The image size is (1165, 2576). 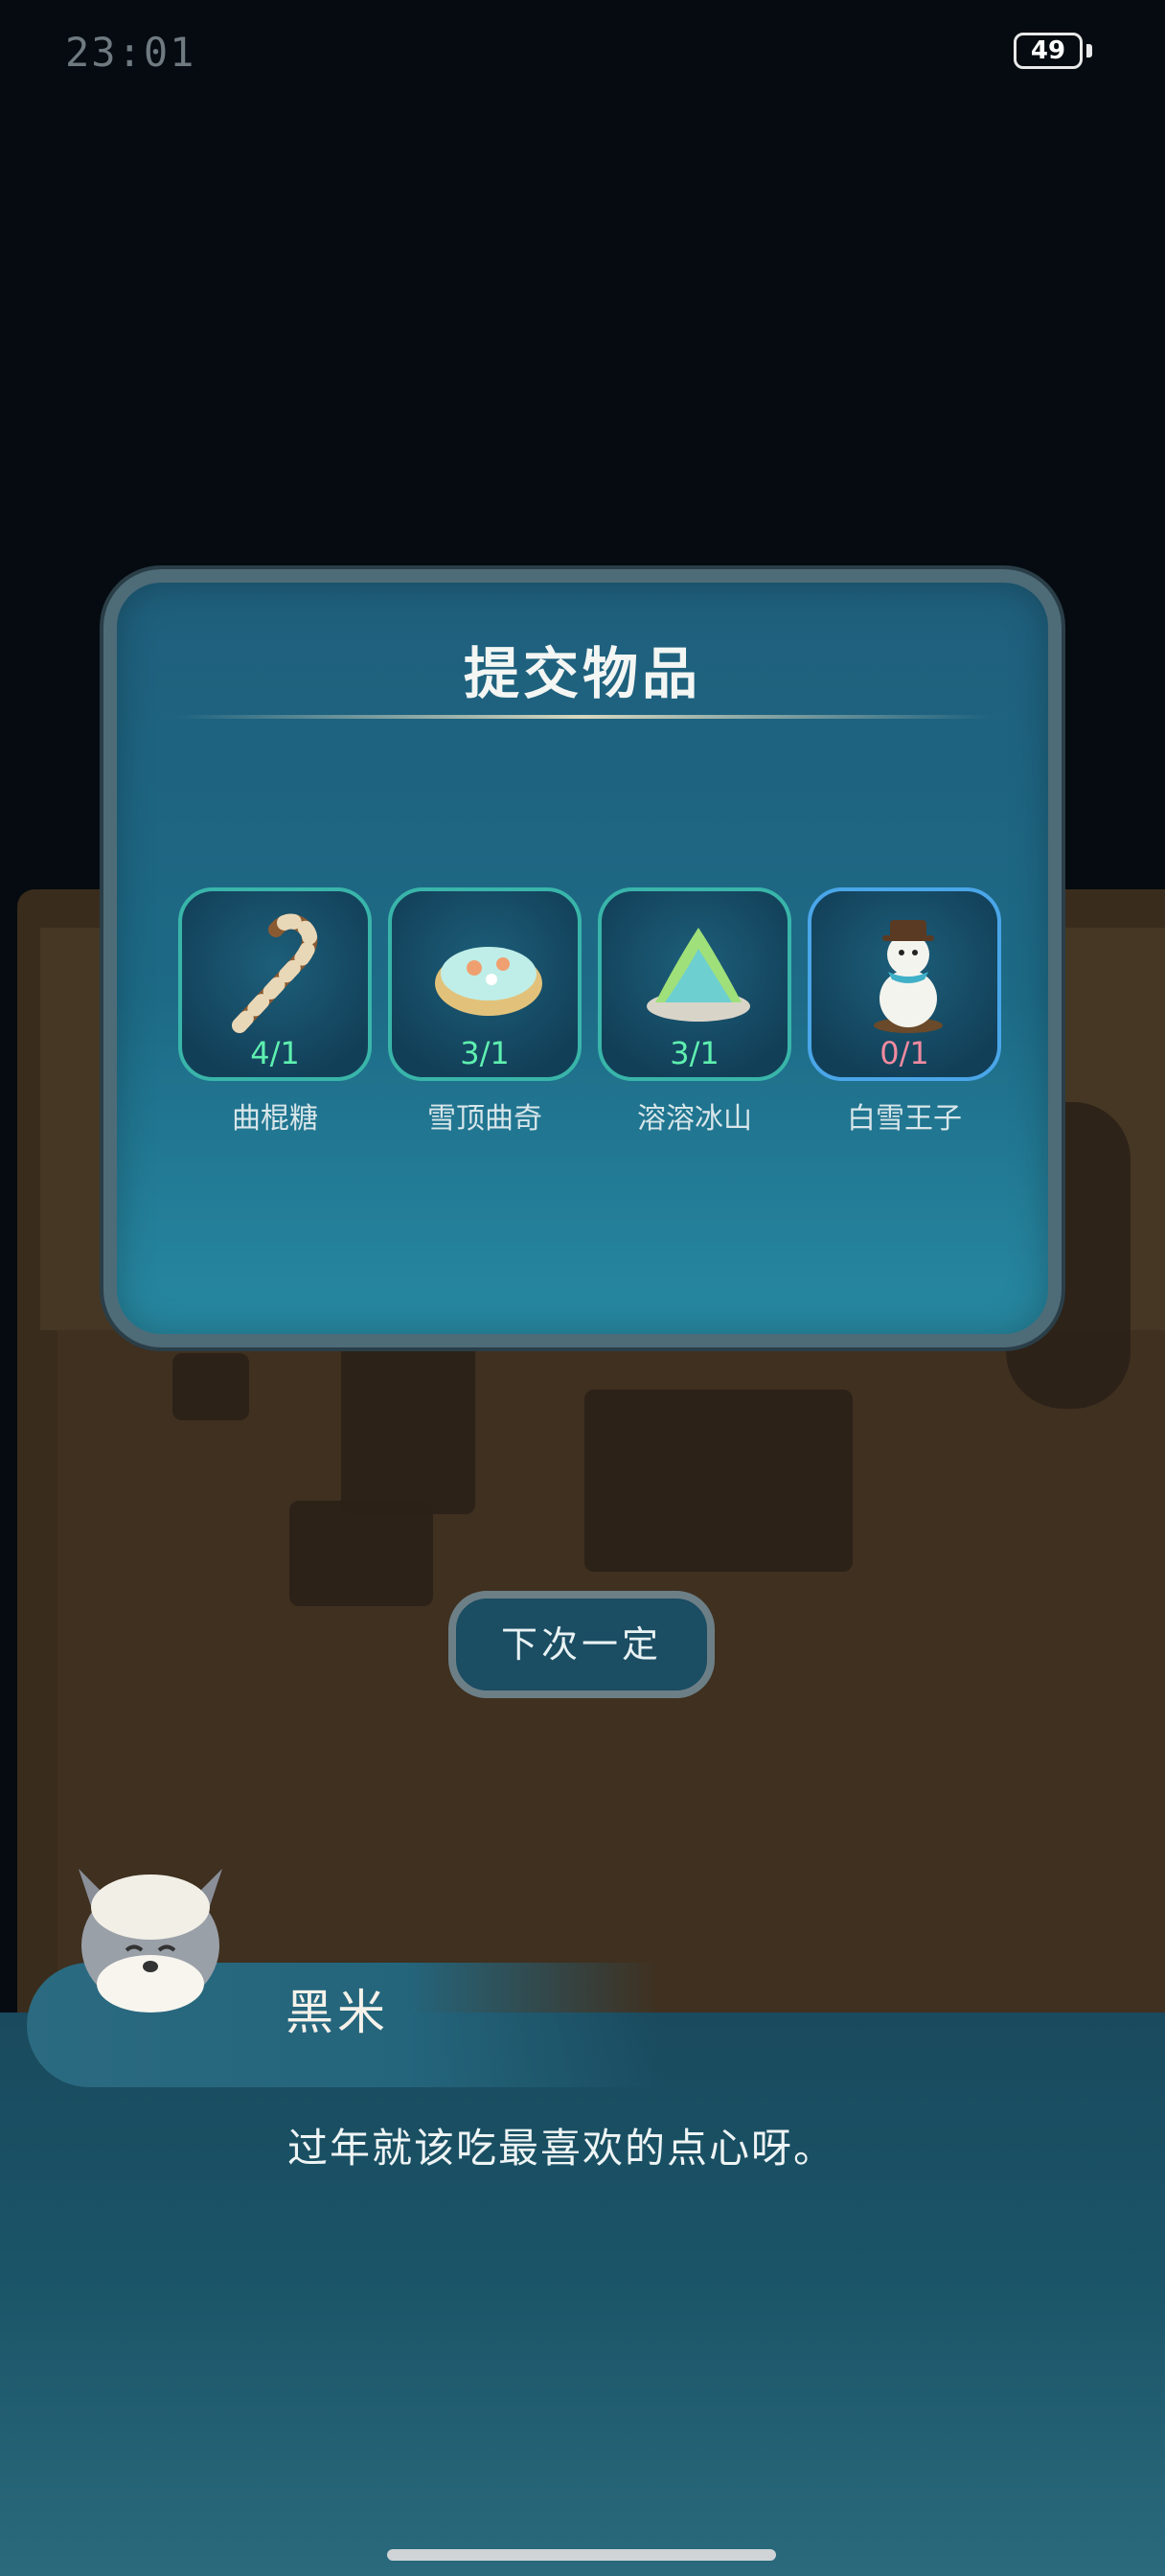 I want to click on item-list: 4/1 曲棍糖 3/1 雪顶曲奇 3/1 溶溶冰山 0/1 白雪王子, so click(x=590, y=1012).